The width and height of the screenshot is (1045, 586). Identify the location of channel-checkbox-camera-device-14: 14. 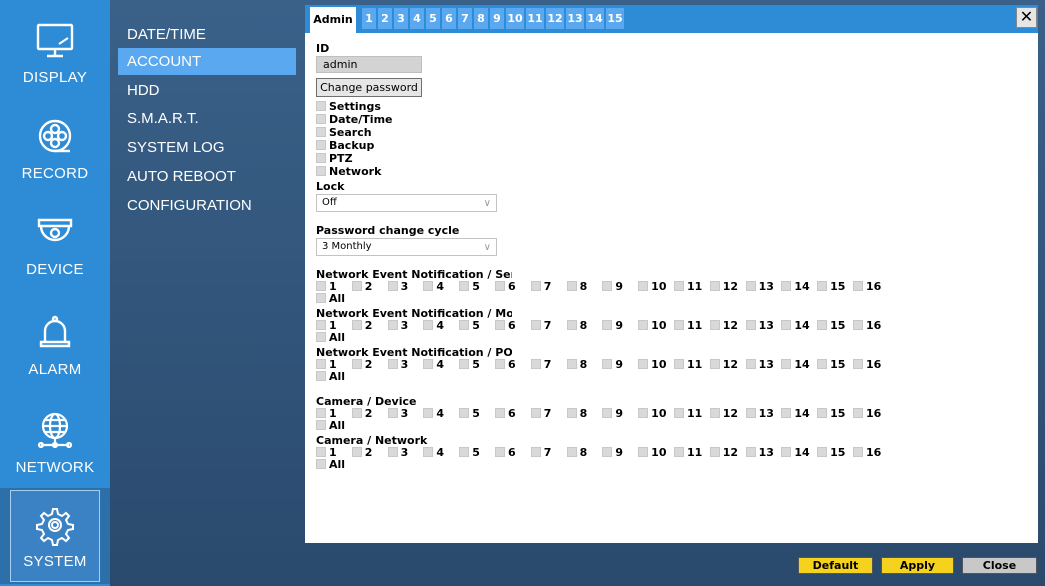
(799, 414).